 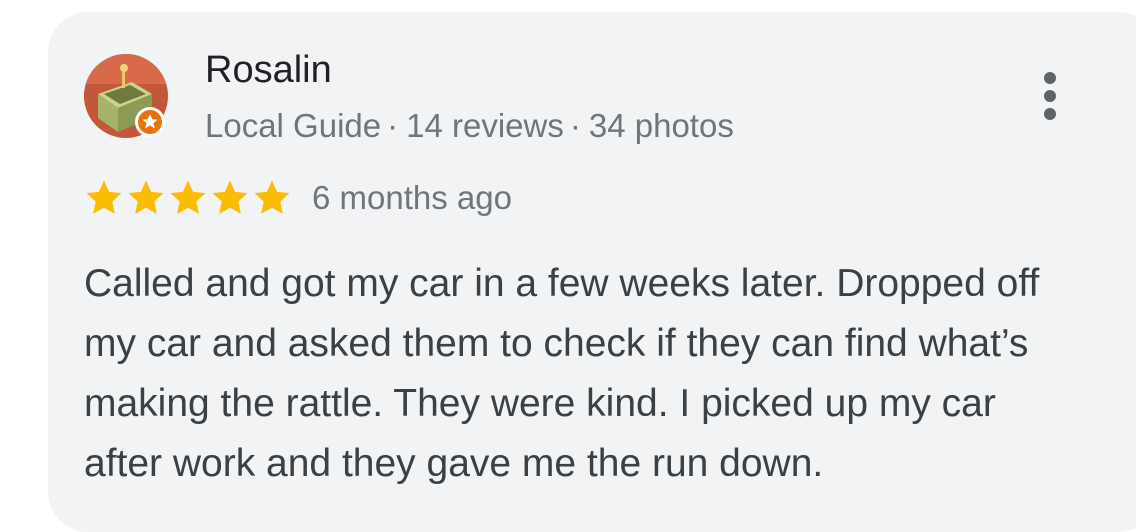 I want to click on reviews-count: 14 reviews, so click(x=485, y=125).